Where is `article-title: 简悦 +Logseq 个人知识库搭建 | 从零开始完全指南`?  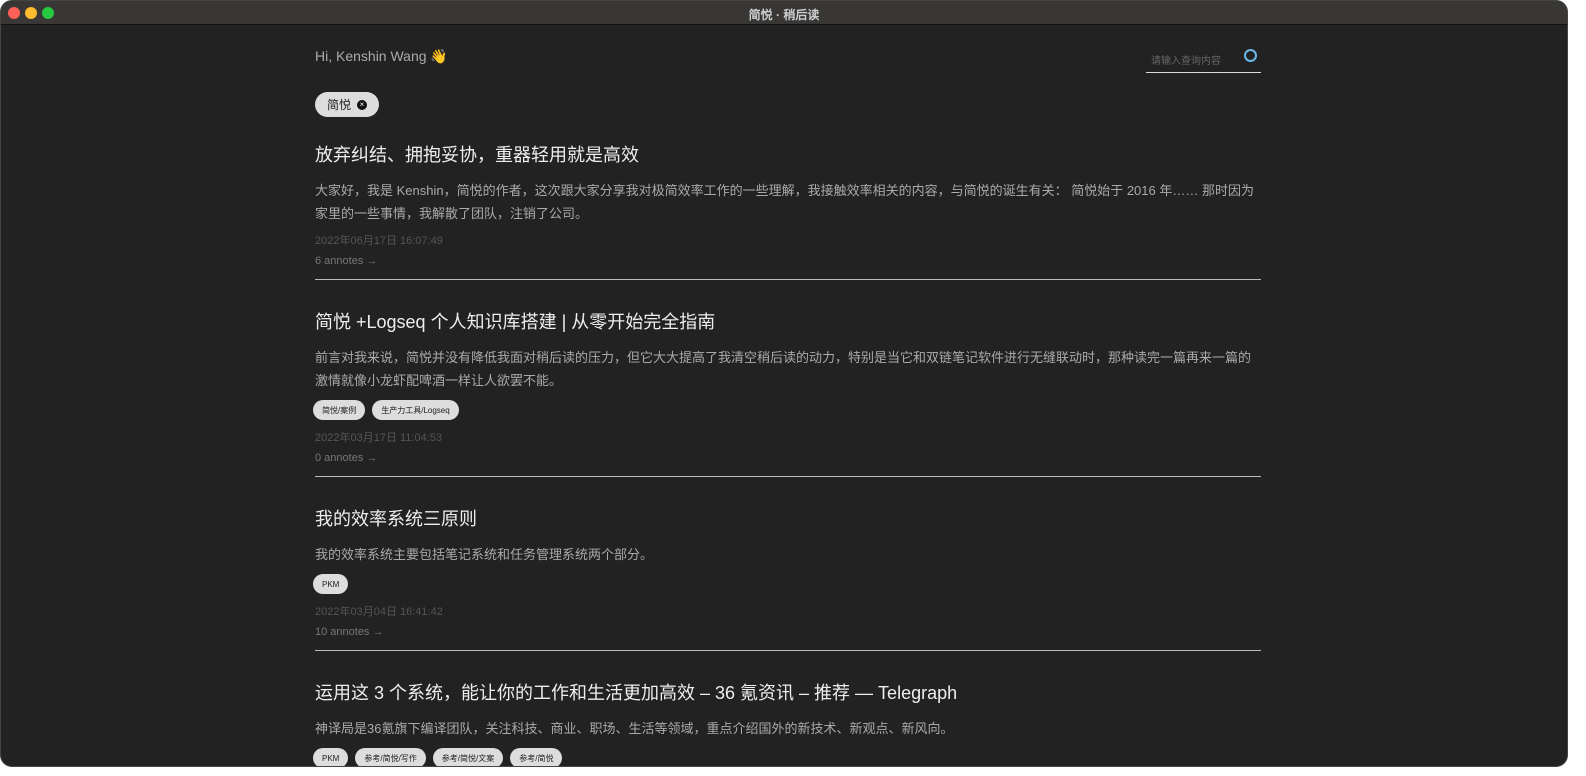 article-title: 简悦 +Logseq 个人知识库搭建 | 从零开始完全指南 is located at coordinates (788, 321).